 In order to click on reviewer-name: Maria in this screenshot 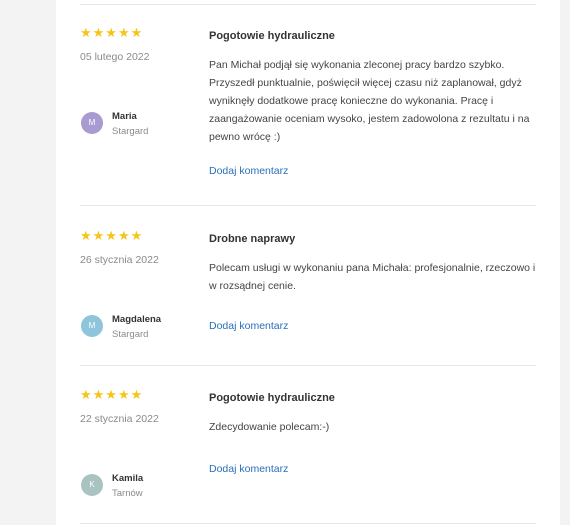, I will do `click(124, 116)`.